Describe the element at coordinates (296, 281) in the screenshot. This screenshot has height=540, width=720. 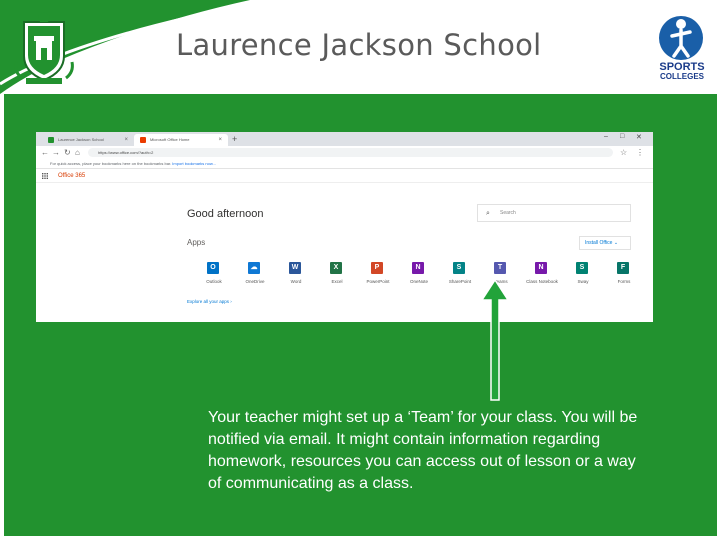
I see `app-name: Word` at that location.